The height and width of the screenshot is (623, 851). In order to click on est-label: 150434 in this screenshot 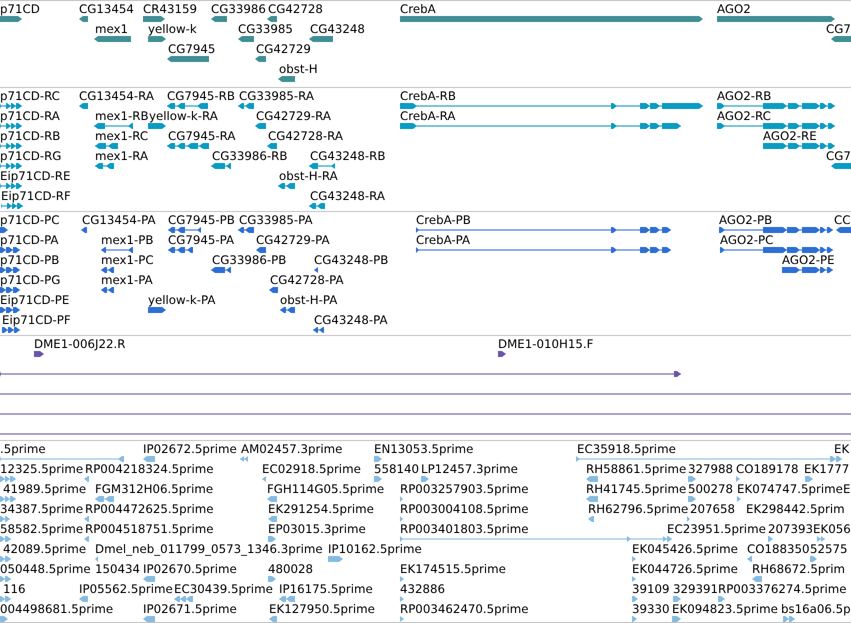, I will do `click(117, 569)`.